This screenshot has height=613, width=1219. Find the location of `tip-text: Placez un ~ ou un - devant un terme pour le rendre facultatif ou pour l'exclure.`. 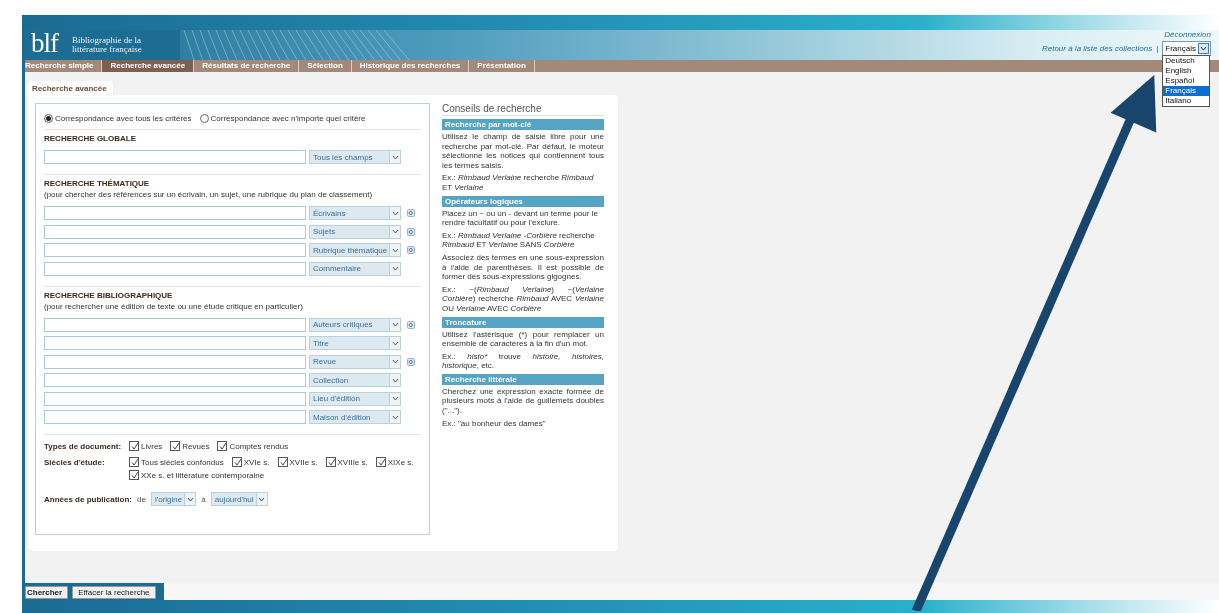

tip-text: Placez un ~ ou un - devant un terme pour le rendre facultatif ou pour l'exclure. is located at coordinates (520, 218).